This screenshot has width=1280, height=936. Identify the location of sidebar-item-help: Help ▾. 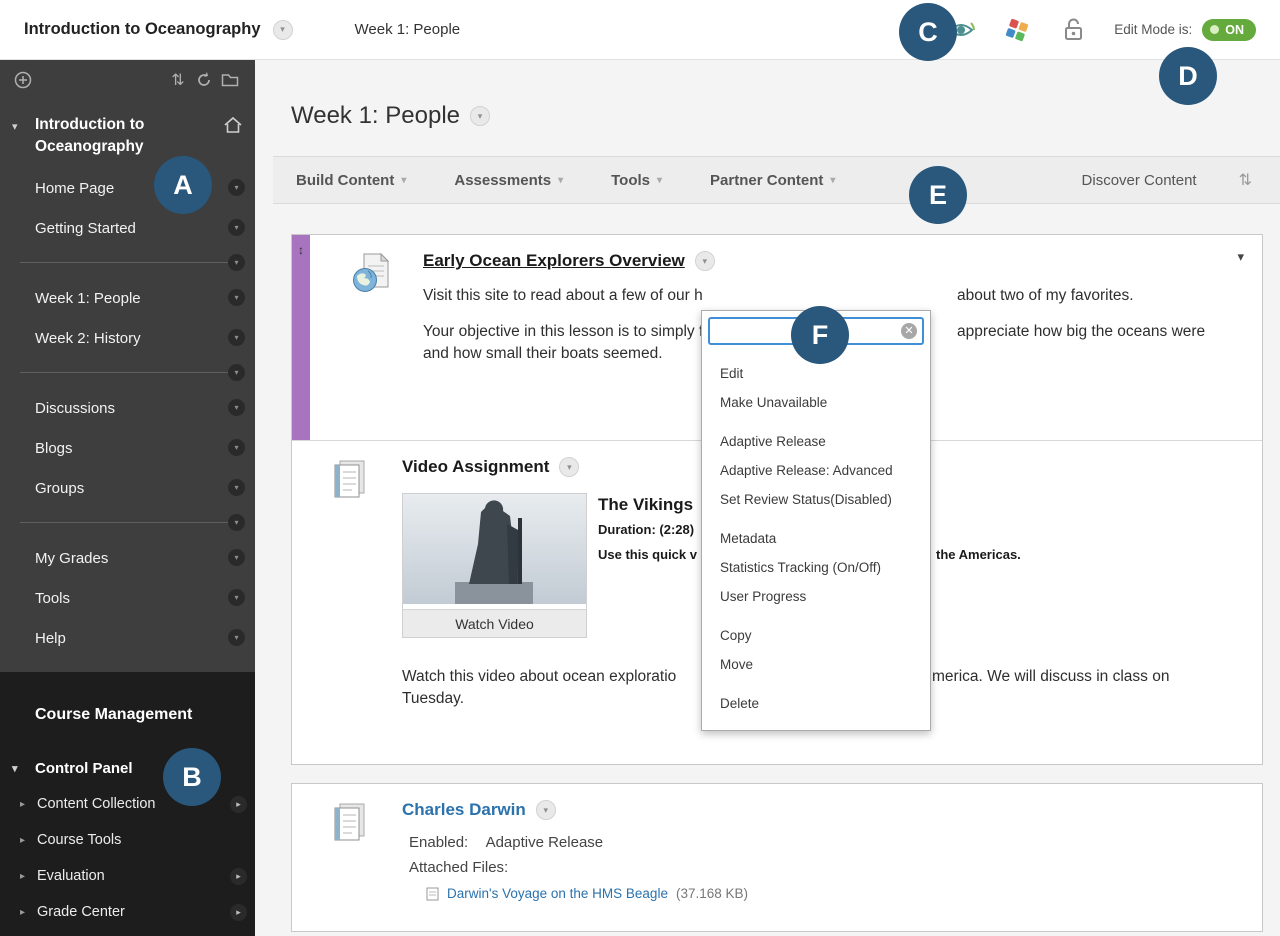
(127, 638).